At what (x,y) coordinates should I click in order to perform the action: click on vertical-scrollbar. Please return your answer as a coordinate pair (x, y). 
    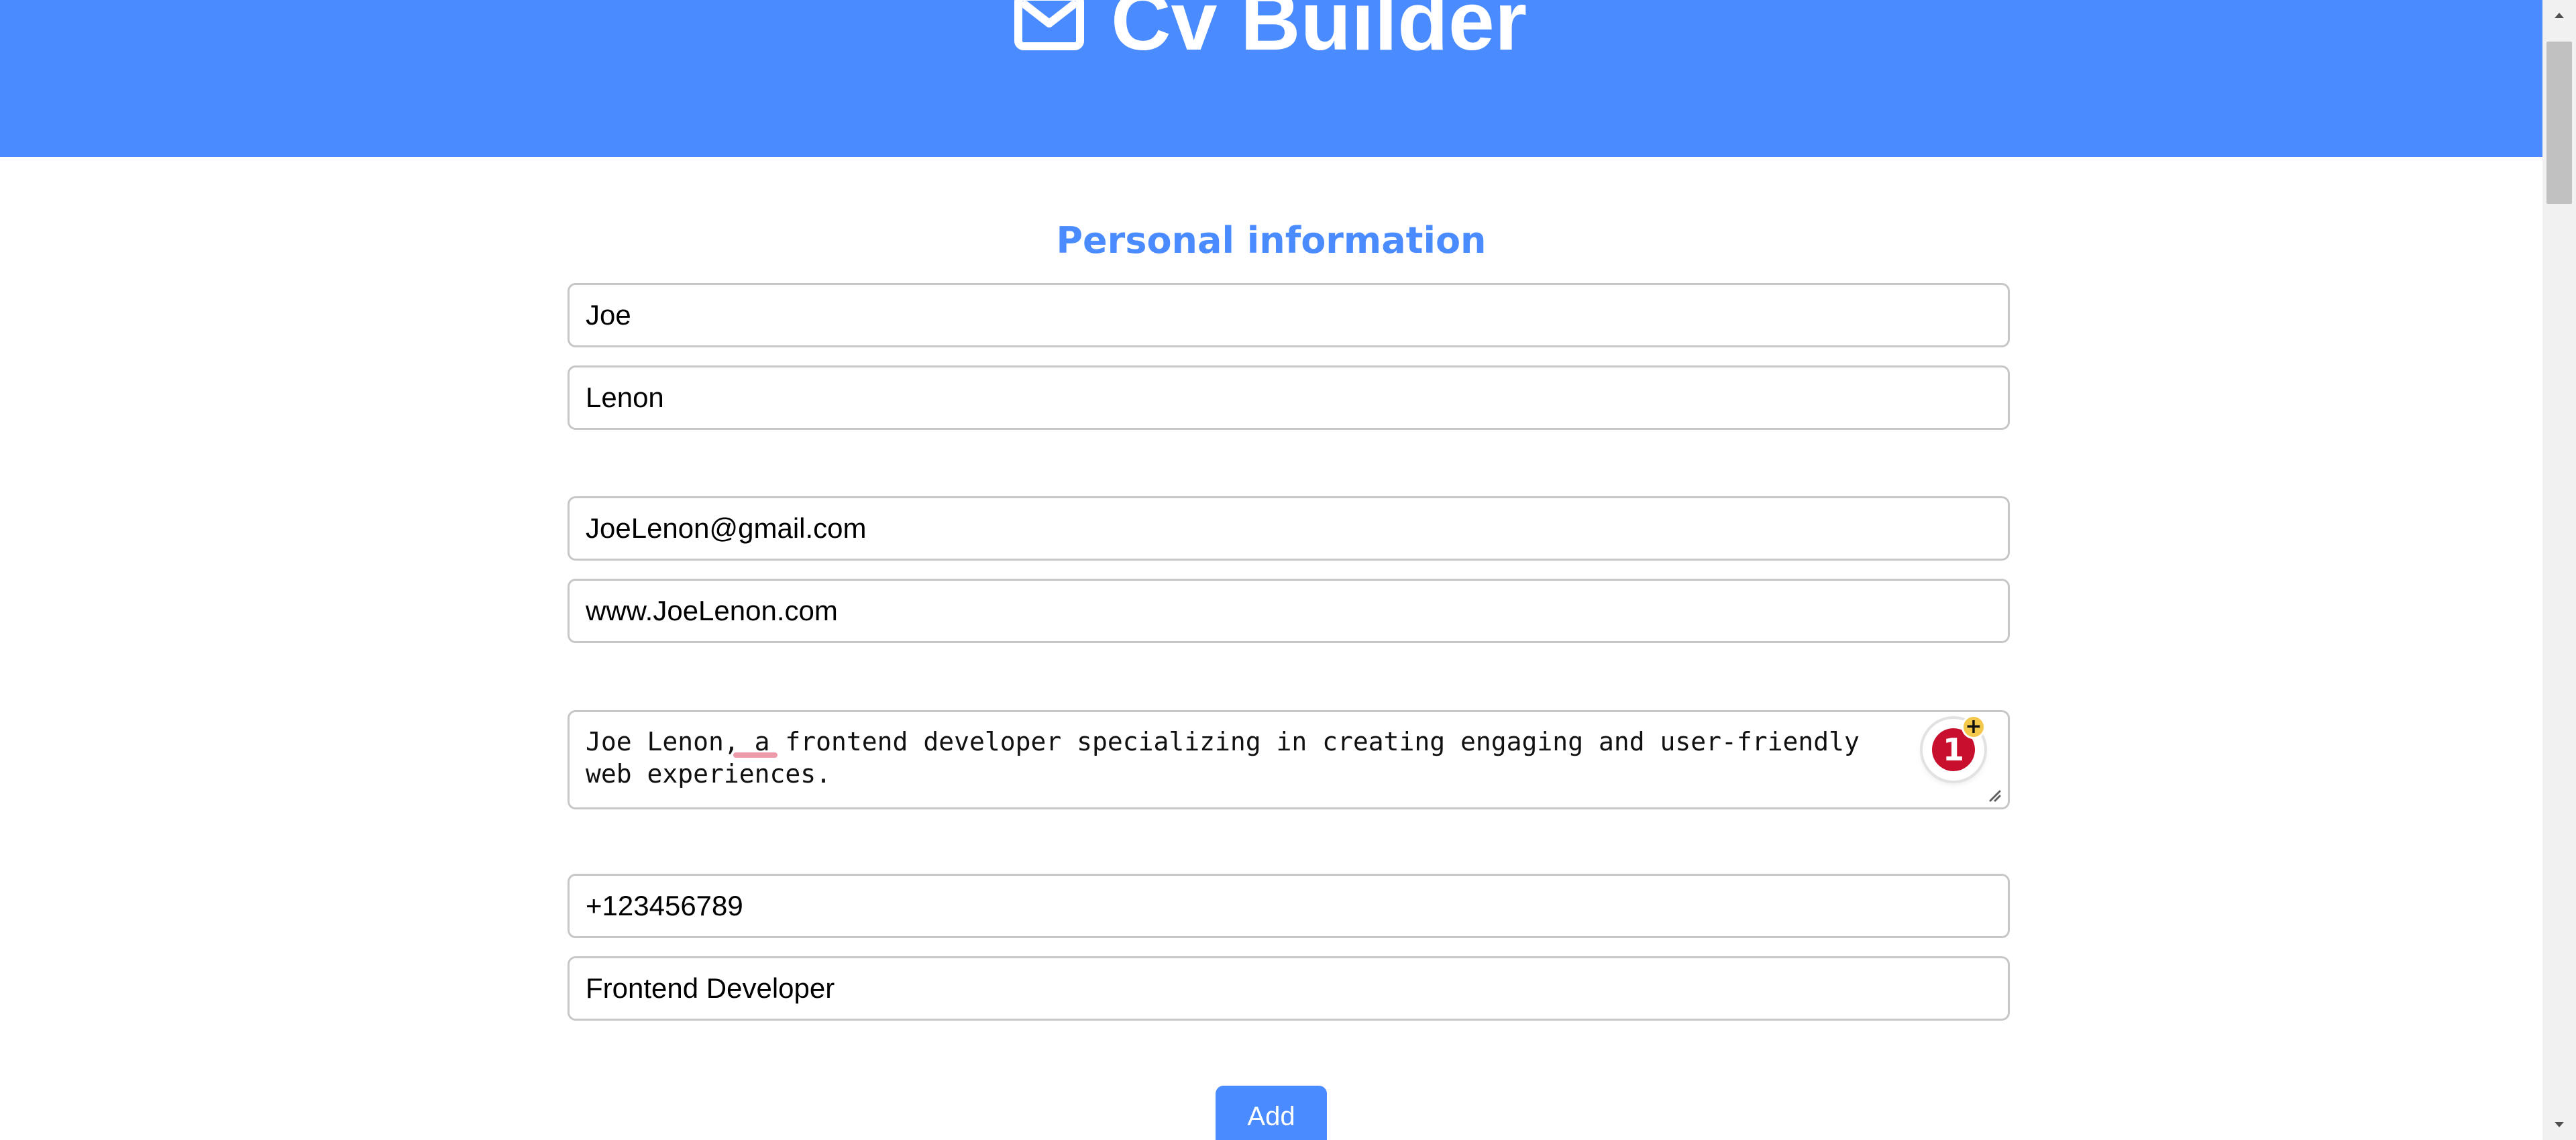
    Looking at the image, I should click on (2559, 570).